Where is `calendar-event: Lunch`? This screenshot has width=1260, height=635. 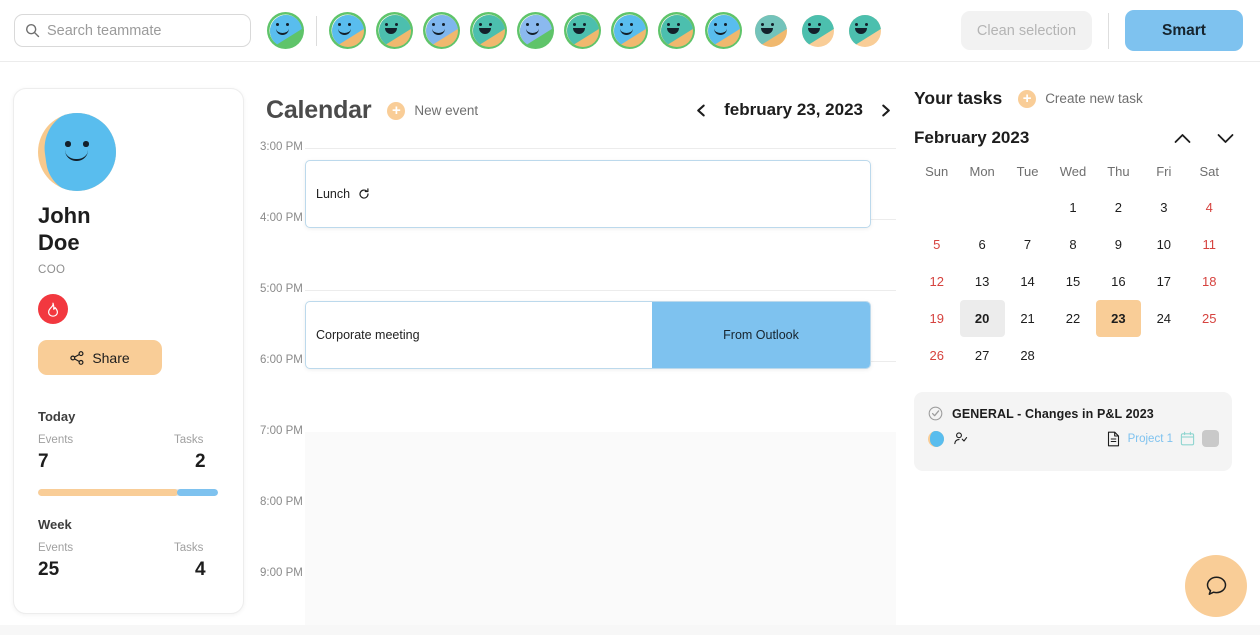
calendar-event: Lunch is located at coordinates (588, 194).